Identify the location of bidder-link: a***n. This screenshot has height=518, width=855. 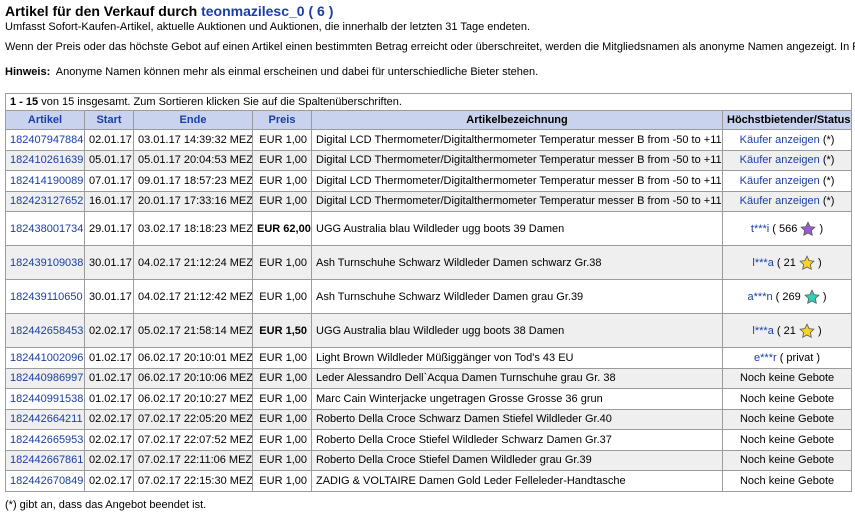
(760, 296).